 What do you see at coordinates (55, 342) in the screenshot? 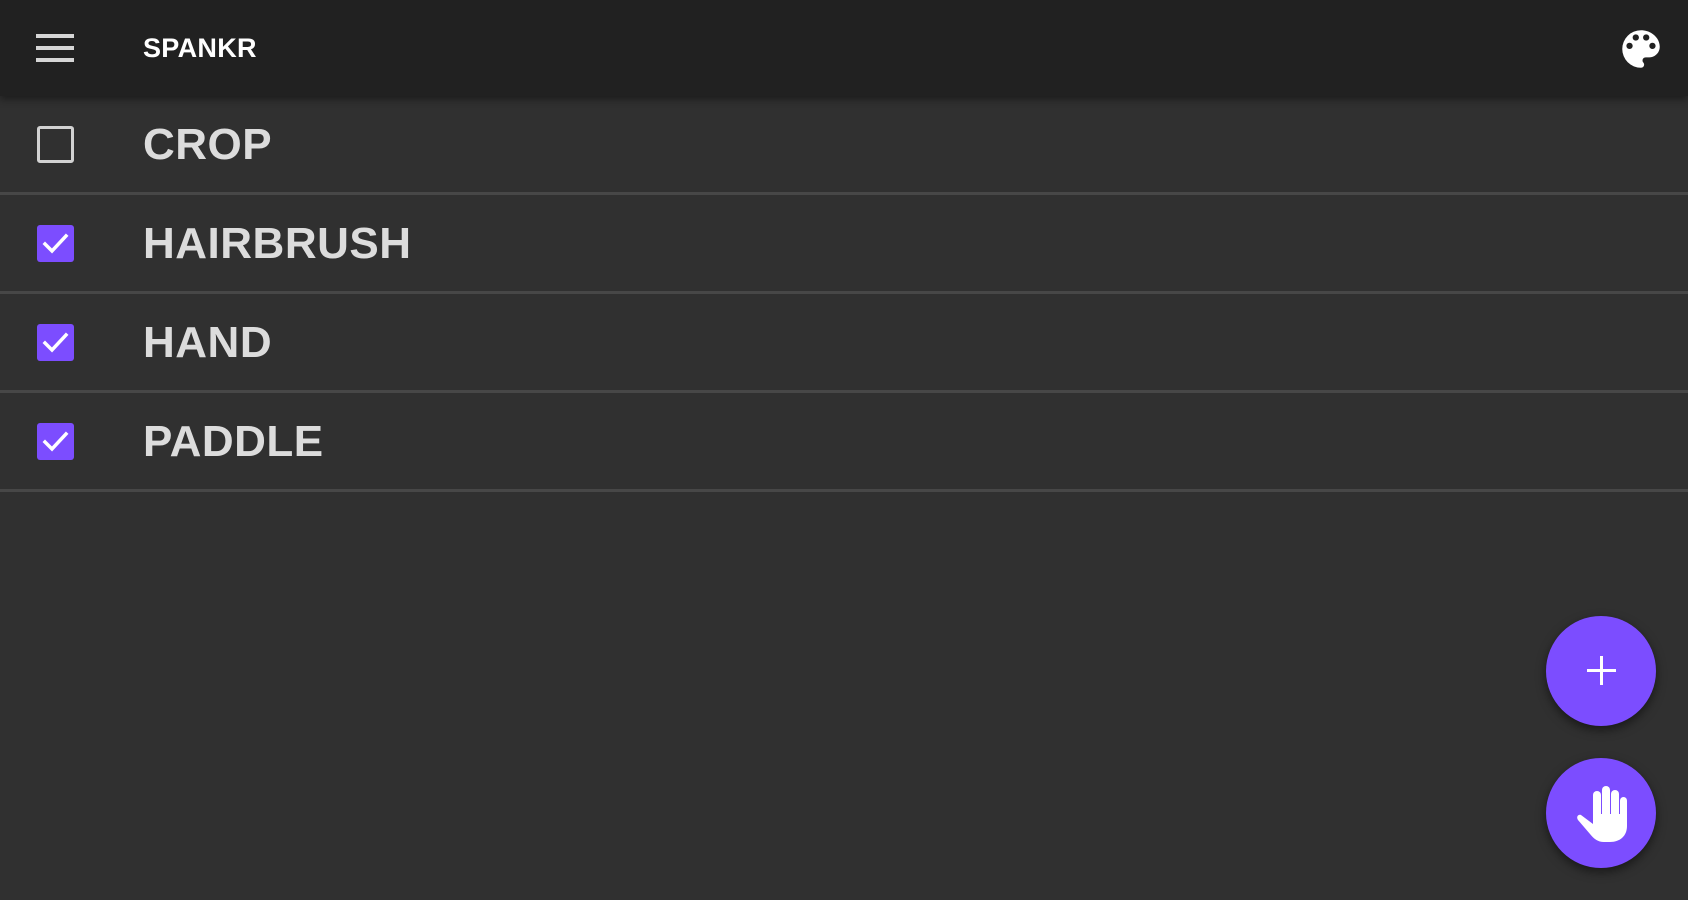
I see `hand-checkbox` at bounding box center [55, 342].